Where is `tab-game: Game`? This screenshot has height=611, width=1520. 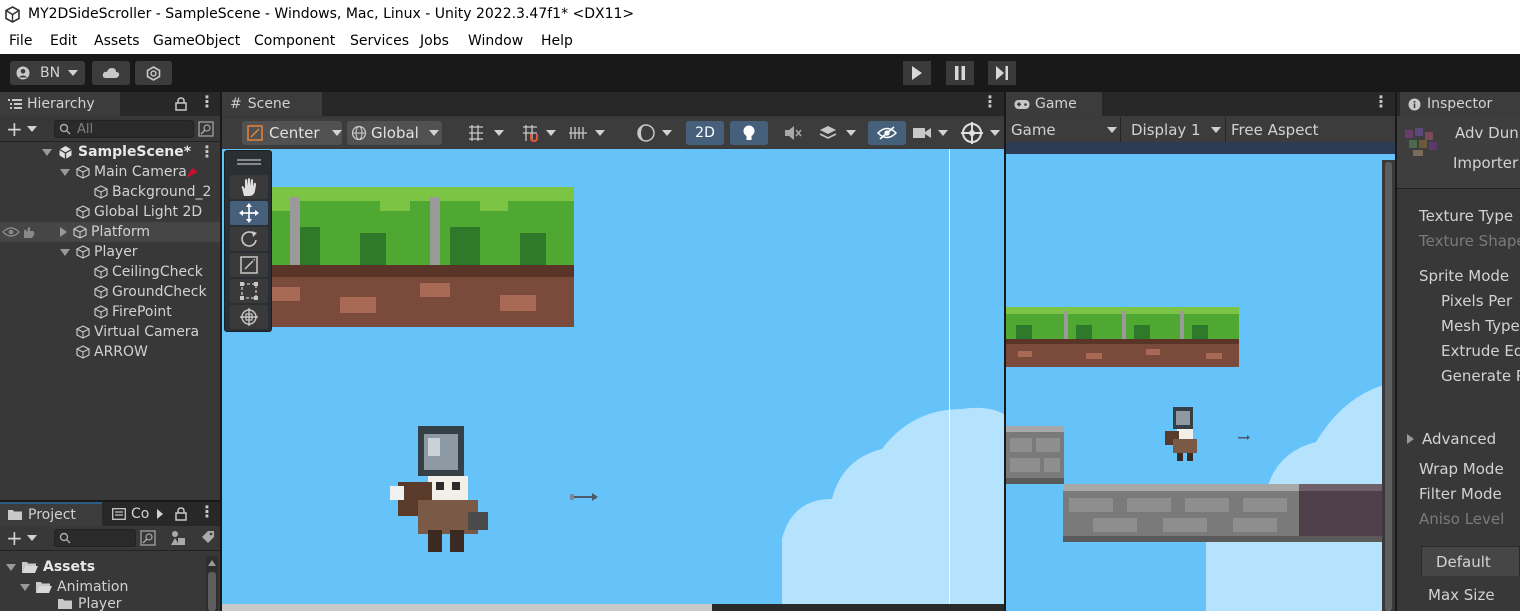
tab-game: Game is located at coordinates (1054, 104).